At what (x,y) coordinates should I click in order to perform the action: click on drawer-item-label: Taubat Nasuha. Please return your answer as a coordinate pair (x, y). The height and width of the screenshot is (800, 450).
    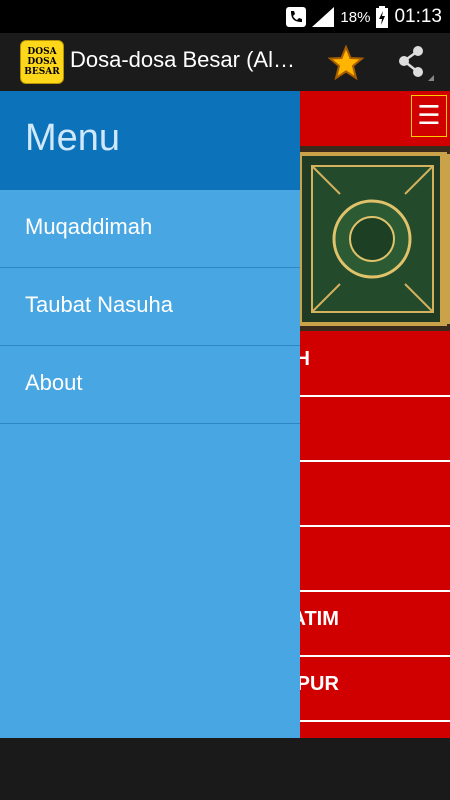
    Looking at the image, I should click on (99, 304).